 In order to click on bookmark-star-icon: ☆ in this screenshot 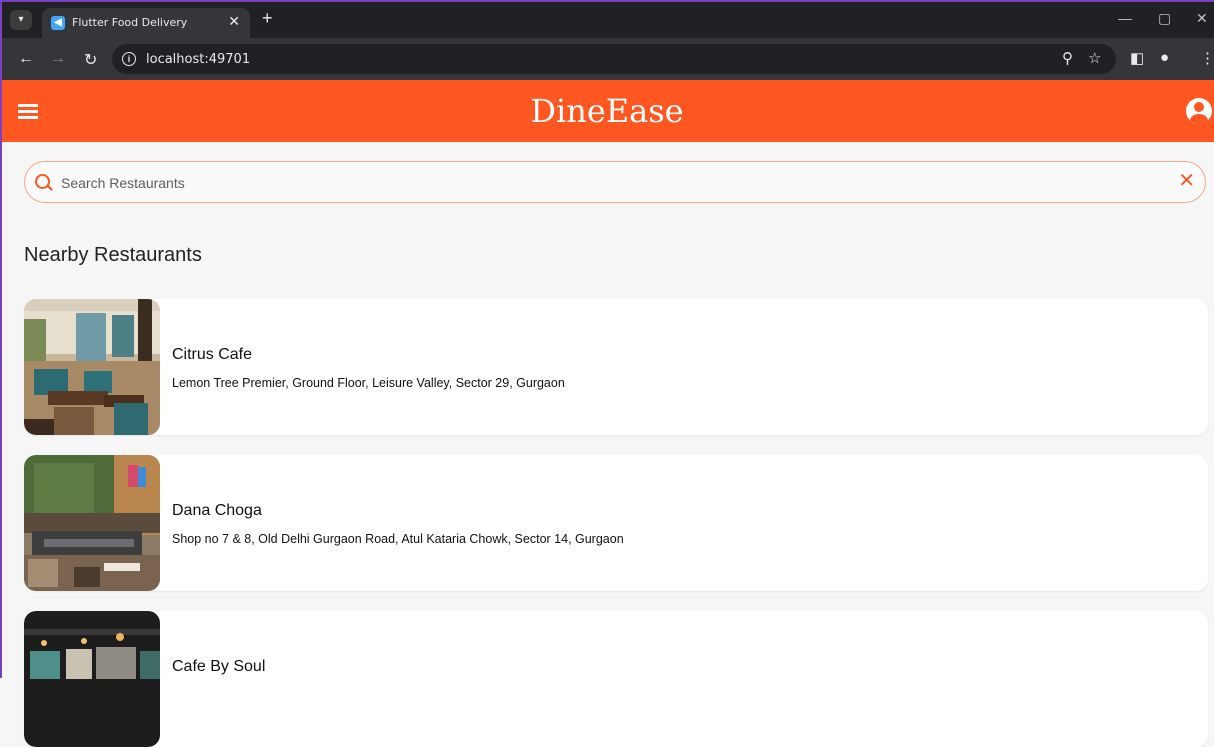, I will do `click(1094, 58)`.